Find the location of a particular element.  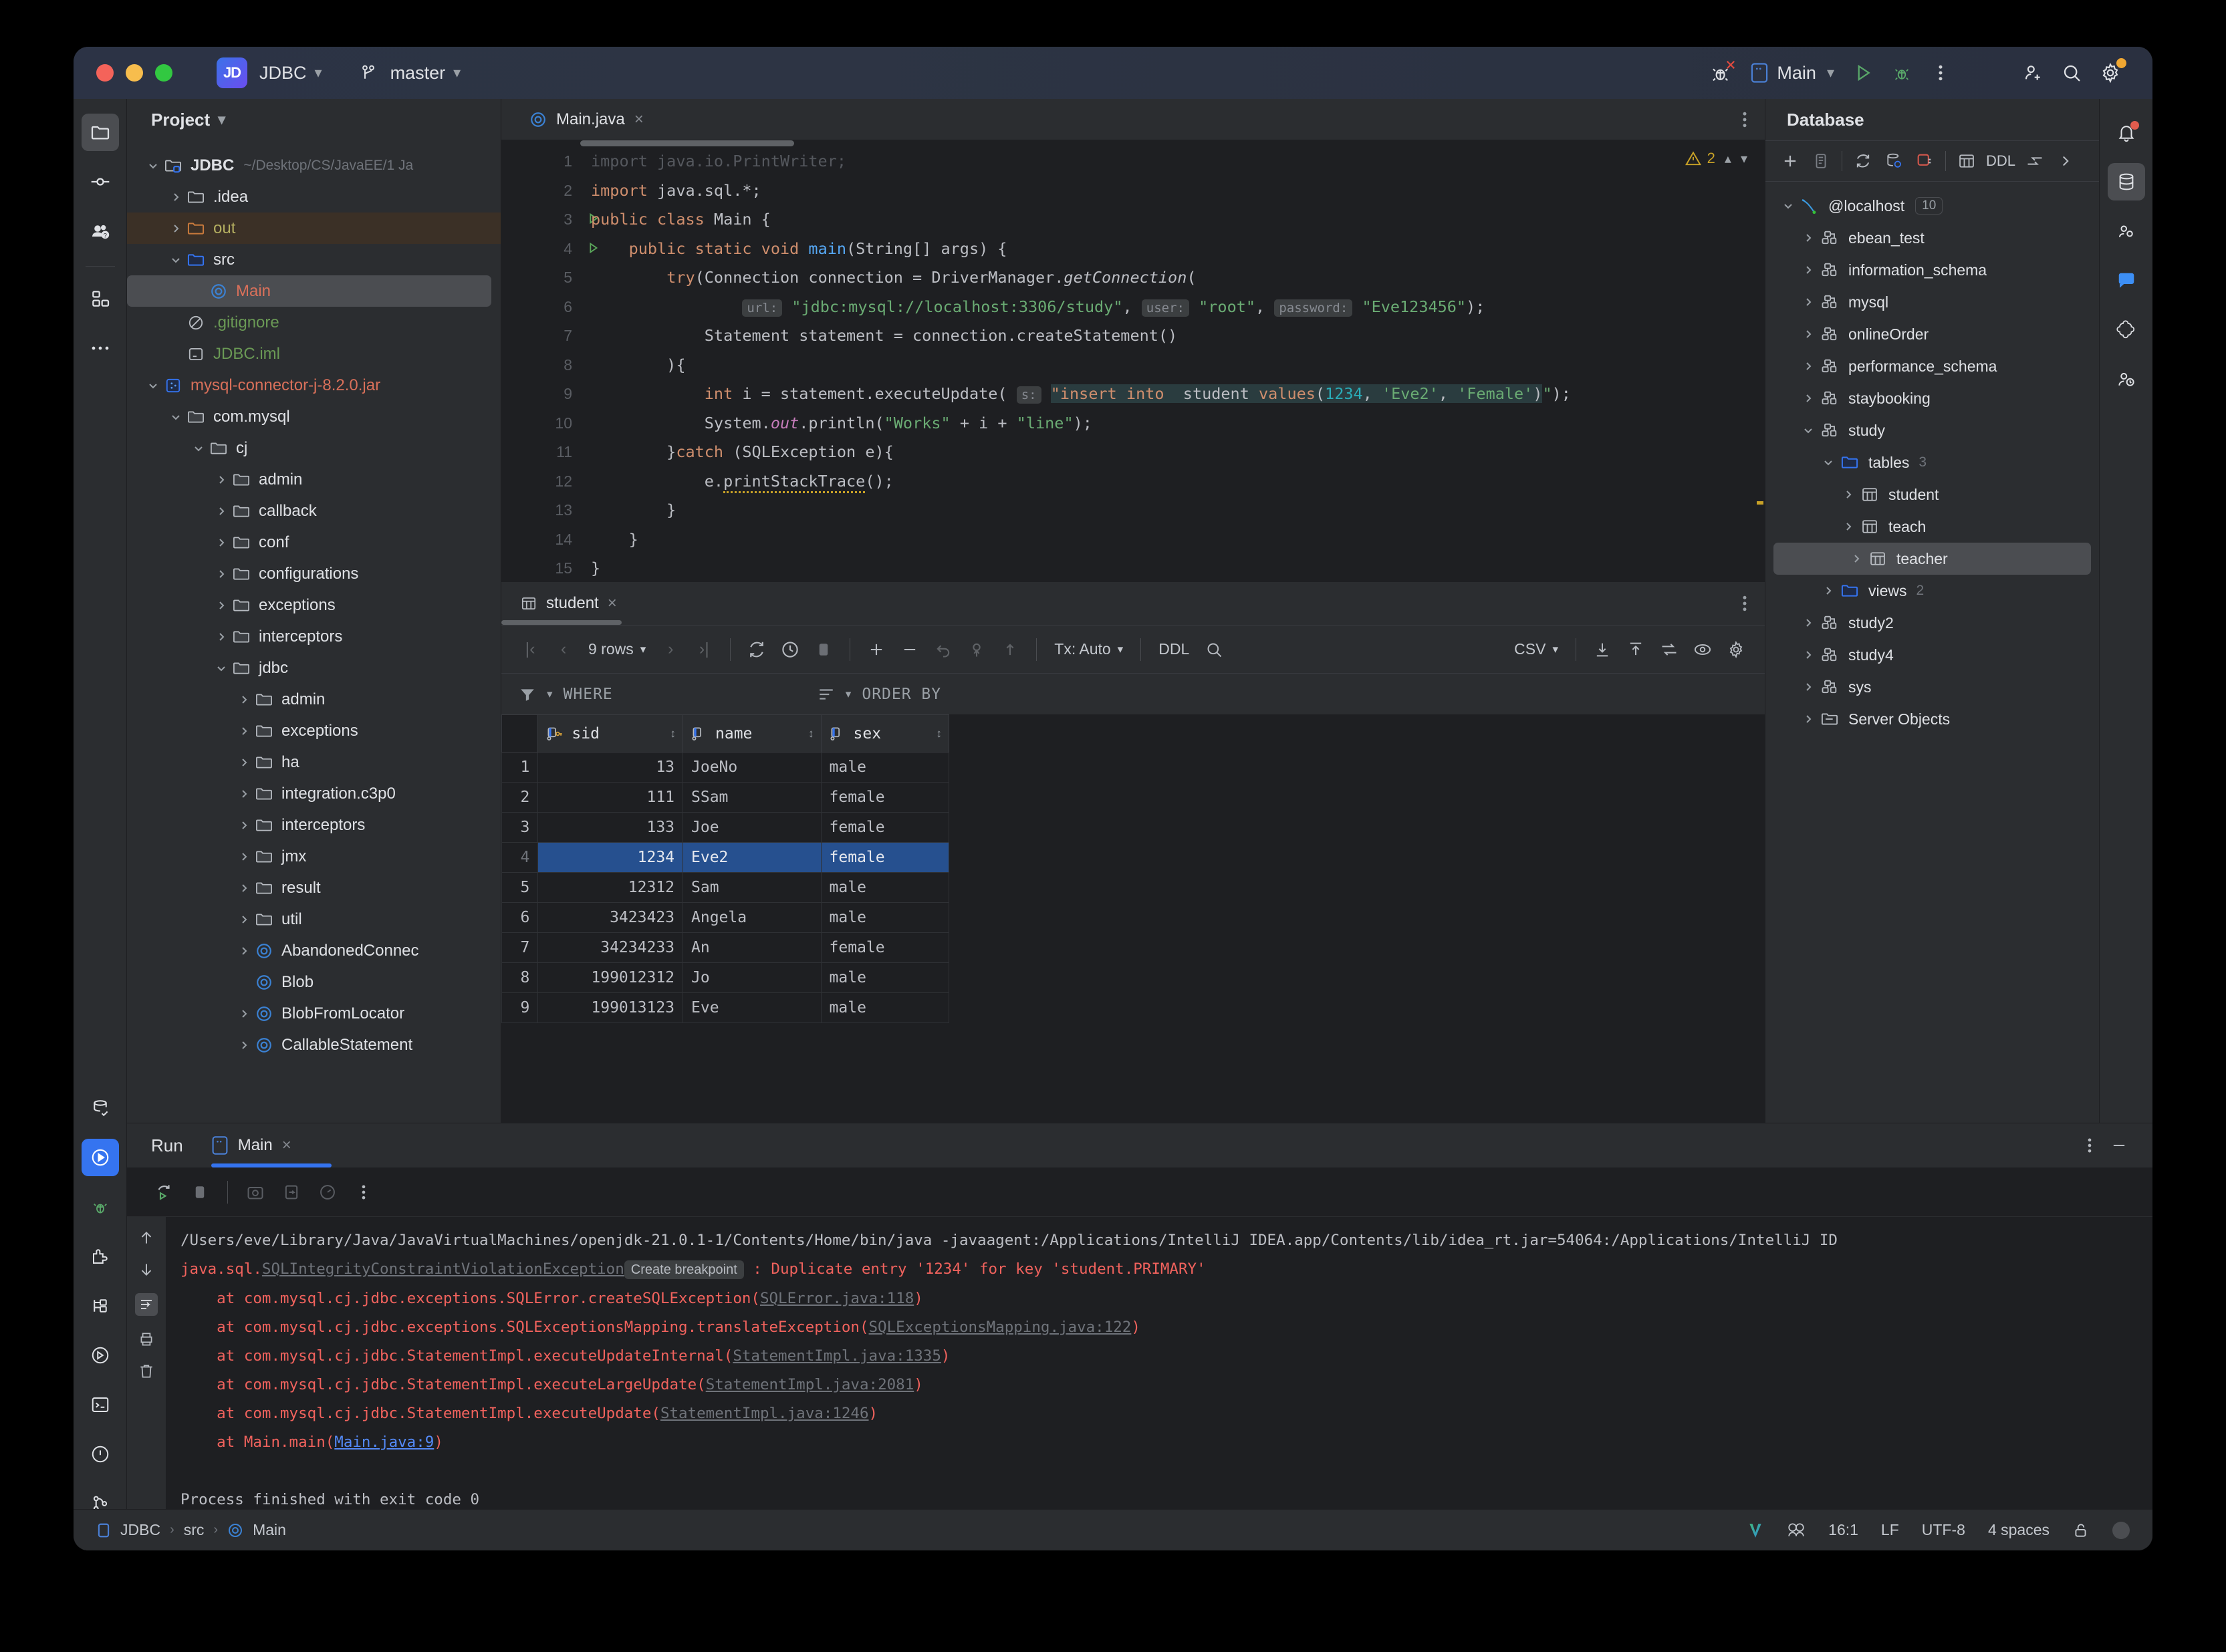

chevron-up-icon: ▴ is located at coordinates (1728, 159).